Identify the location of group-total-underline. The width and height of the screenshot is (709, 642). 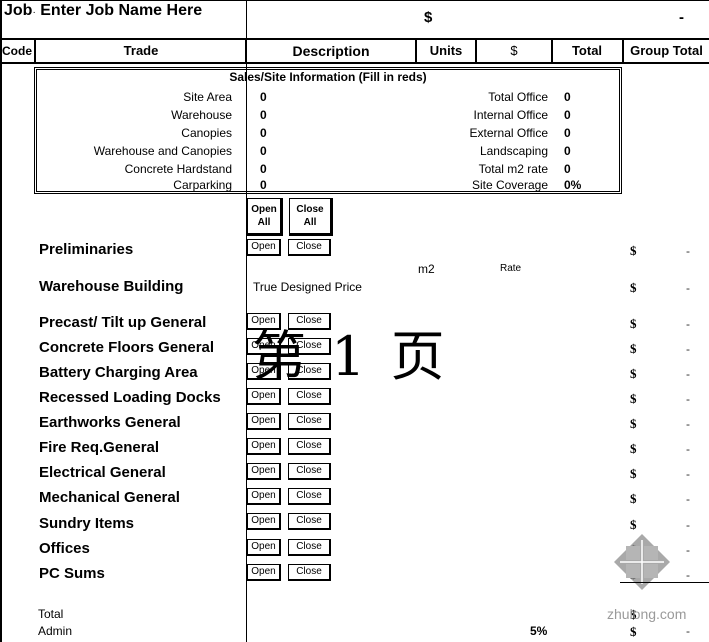
(664, 582).